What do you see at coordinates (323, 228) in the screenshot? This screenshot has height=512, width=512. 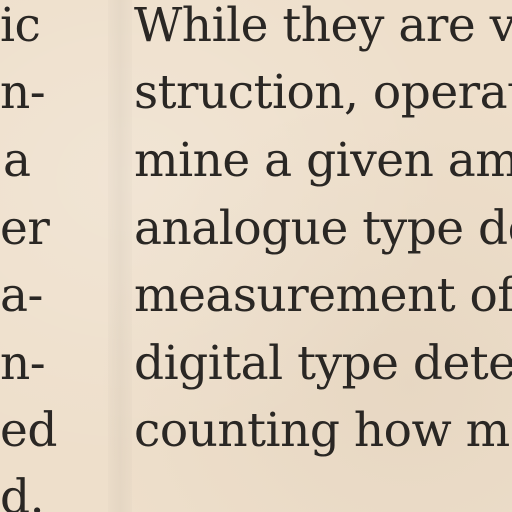 I see `right-line-4: analogue type det` at bounding box center [323, 228].